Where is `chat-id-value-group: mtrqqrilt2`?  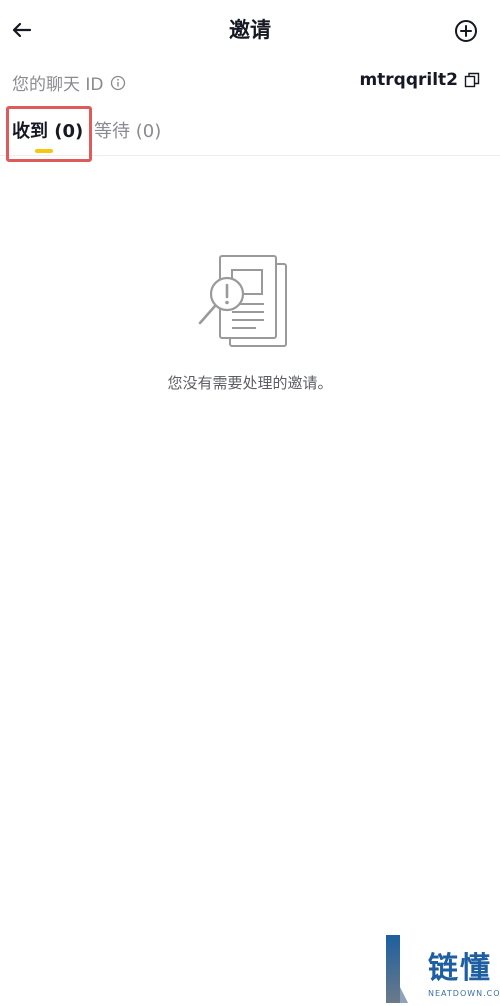 chat-id-value-group: mtrqqrilt2 is located at coordinates (419, 80).